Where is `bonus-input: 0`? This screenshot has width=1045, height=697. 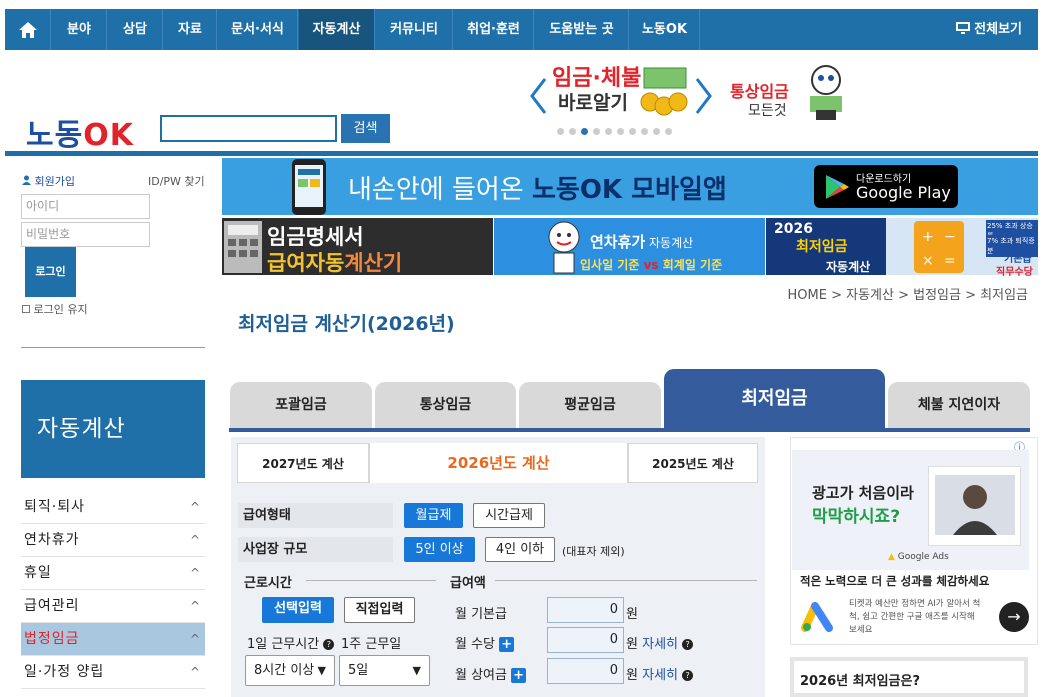
bonus-input: 0 is located at coordinates (585, 671).